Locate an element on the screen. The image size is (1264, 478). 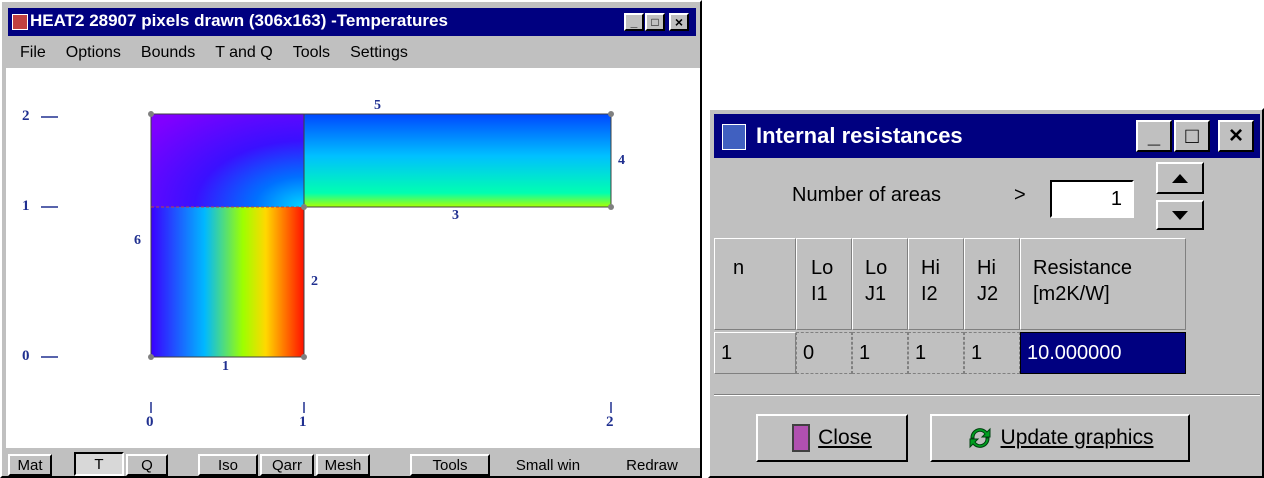
spin-down-button is located at coordinates (1180, 215).